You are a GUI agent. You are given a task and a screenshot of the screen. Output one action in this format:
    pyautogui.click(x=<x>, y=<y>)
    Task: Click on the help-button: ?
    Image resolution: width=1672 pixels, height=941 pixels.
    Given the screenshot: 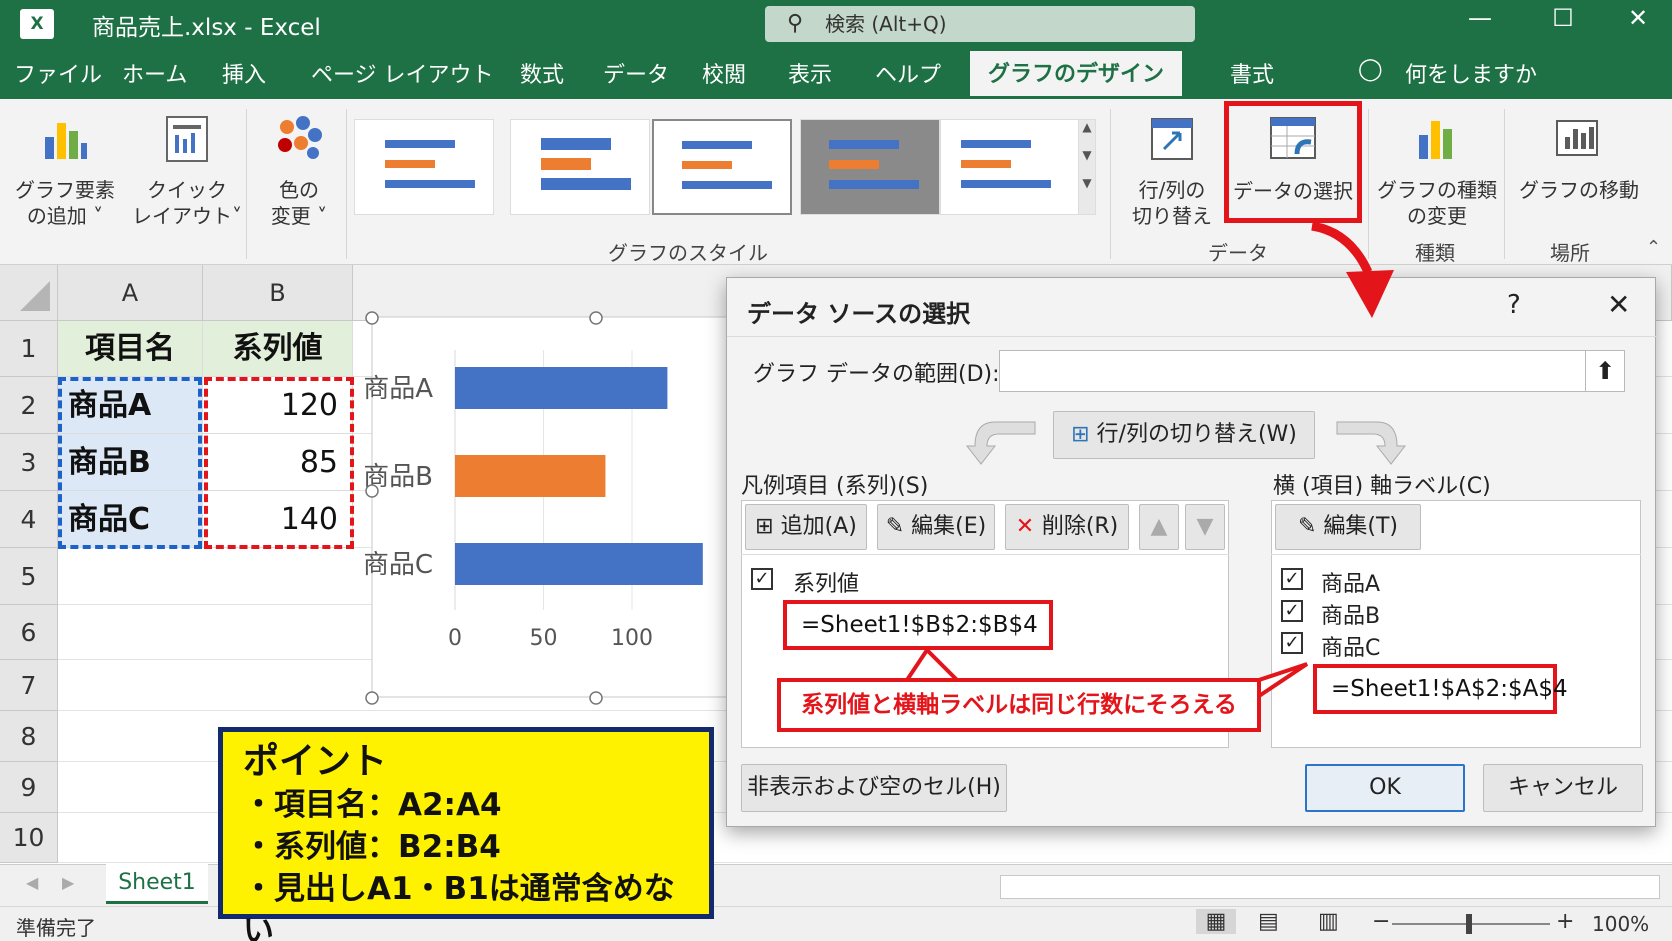 What is the action you would take?
    pyautogui.click(x=1514, y=305)
    